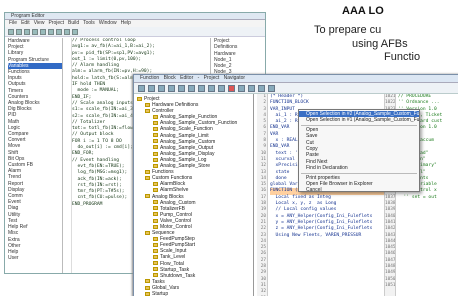 This screenshot has height=296, width=458. Describe the element at coordinates (187, 153) in the screenshot. I see `project-tree-label: Analog_Sample_Display` at that location.